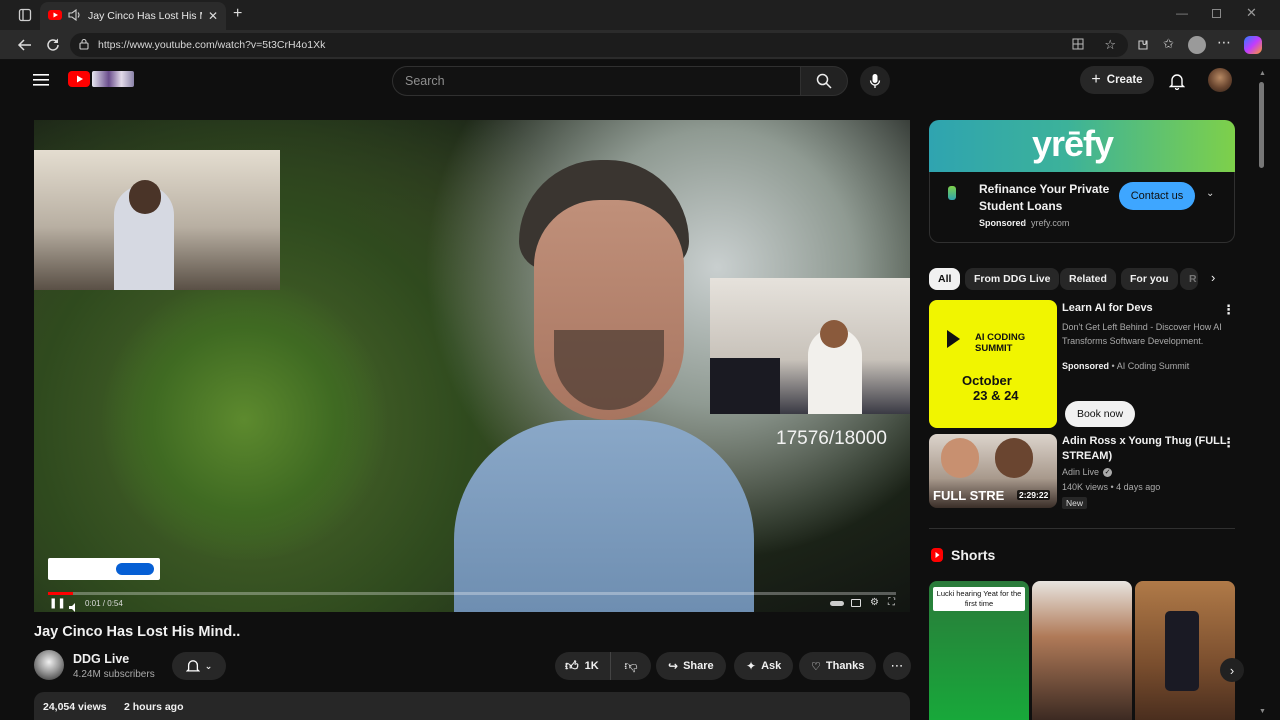  I want to click on ad-overlay-card, so click(104, 569).